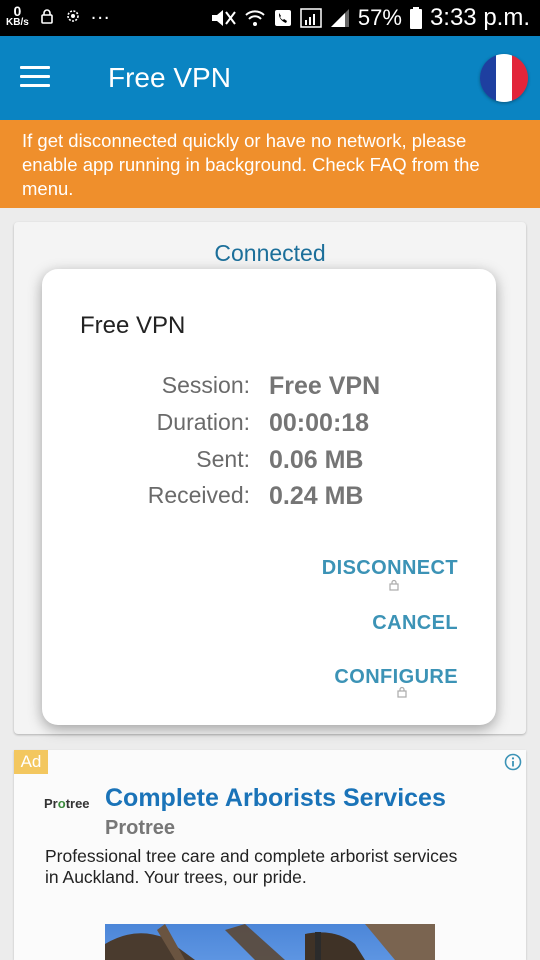 This screenshot has height=960, width=540. Describe the element at coordinates (133, 325) in the screenshot. I see `dialog-title: Free VPN` at that location.